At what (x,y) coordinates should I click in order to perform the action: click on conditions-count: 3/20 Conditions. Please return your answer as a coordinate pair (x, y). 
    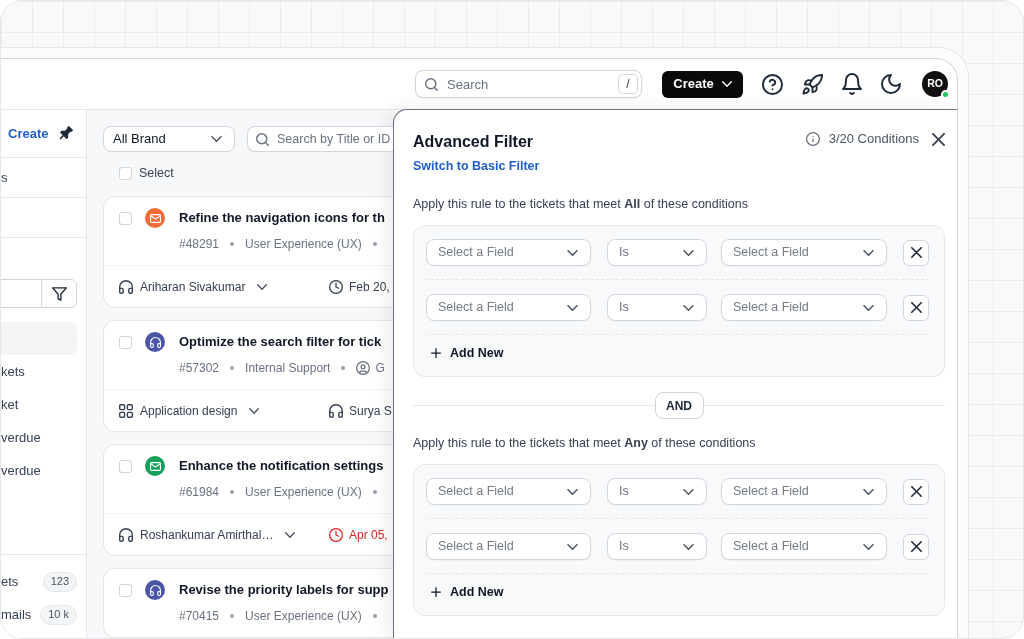
    Looking at the image, I should click on (873, 139).